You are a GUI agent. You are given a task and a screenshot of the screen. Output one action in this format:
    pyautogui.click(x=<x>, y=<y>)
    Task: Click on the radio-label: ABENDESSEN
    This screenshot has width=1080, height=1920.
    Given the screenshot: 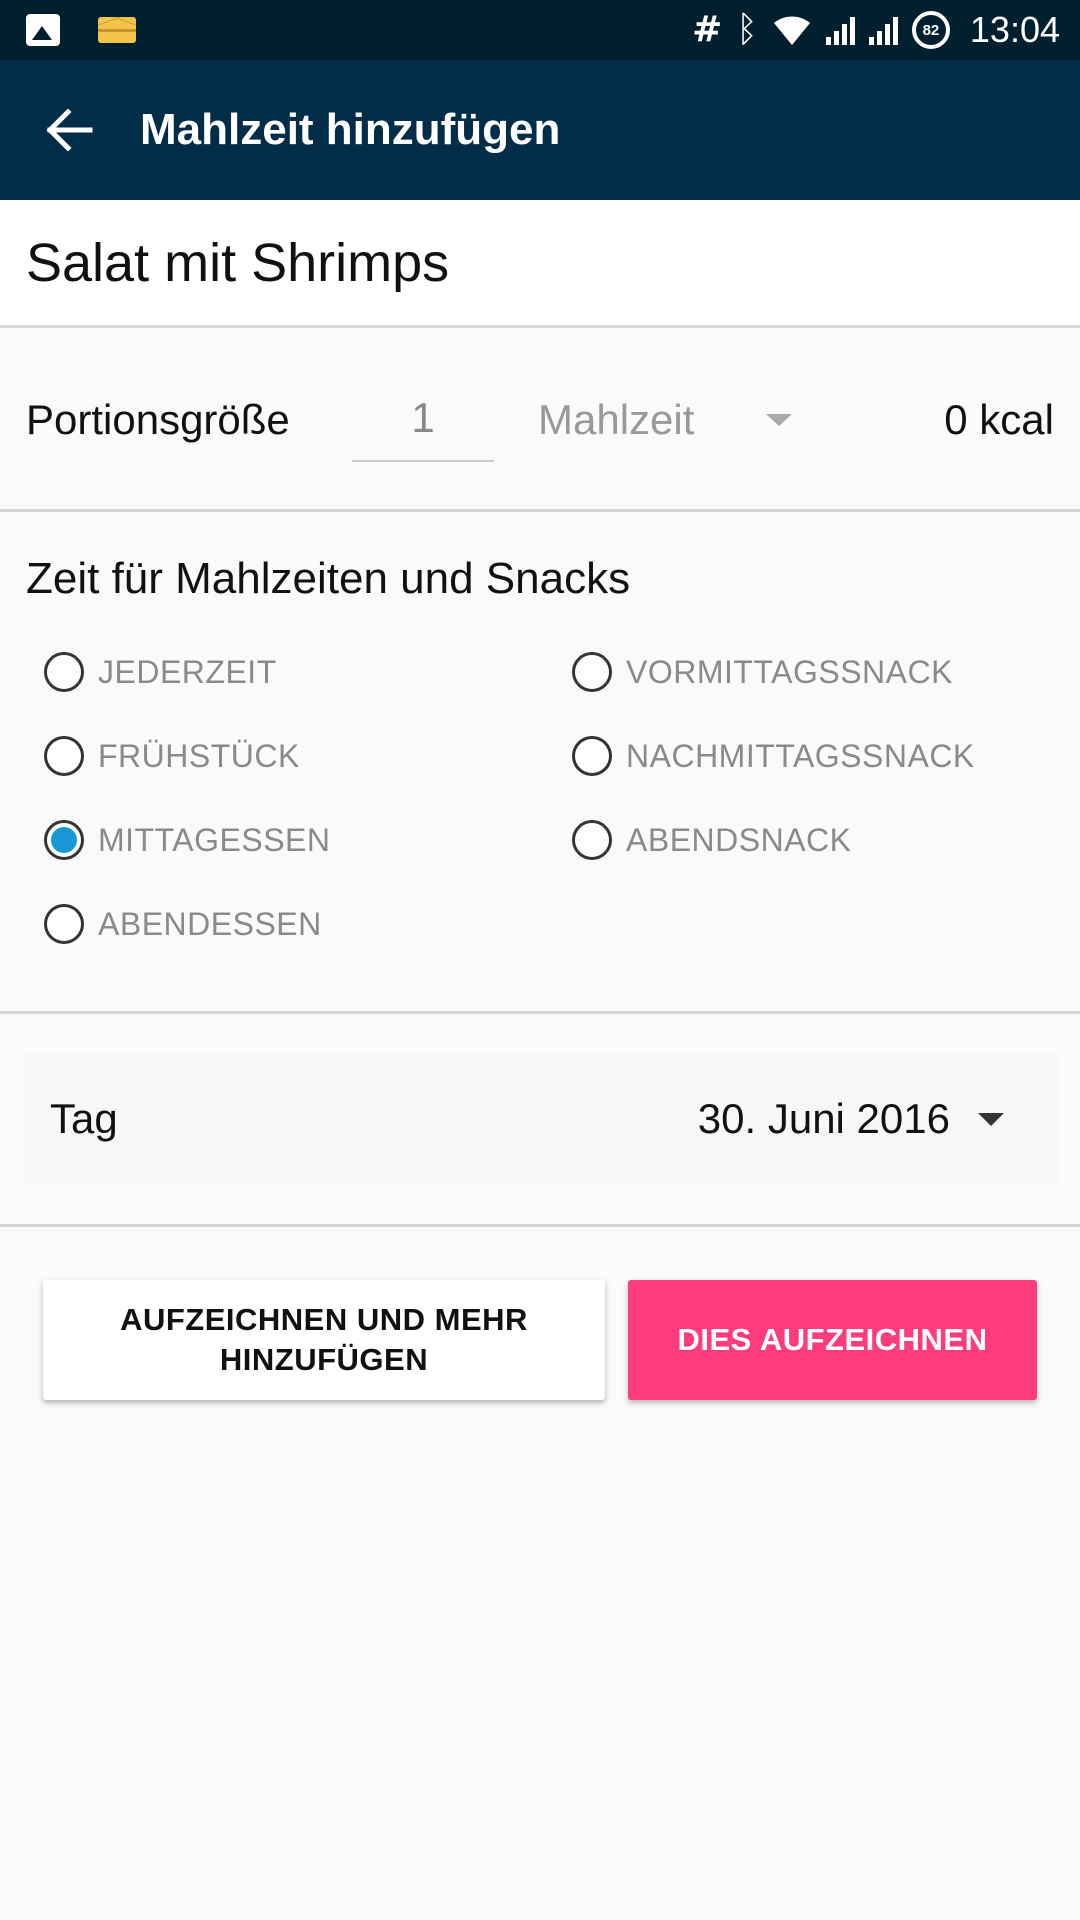 What is the action you would take?
    pyautogui.click(x=210, y=923)
    